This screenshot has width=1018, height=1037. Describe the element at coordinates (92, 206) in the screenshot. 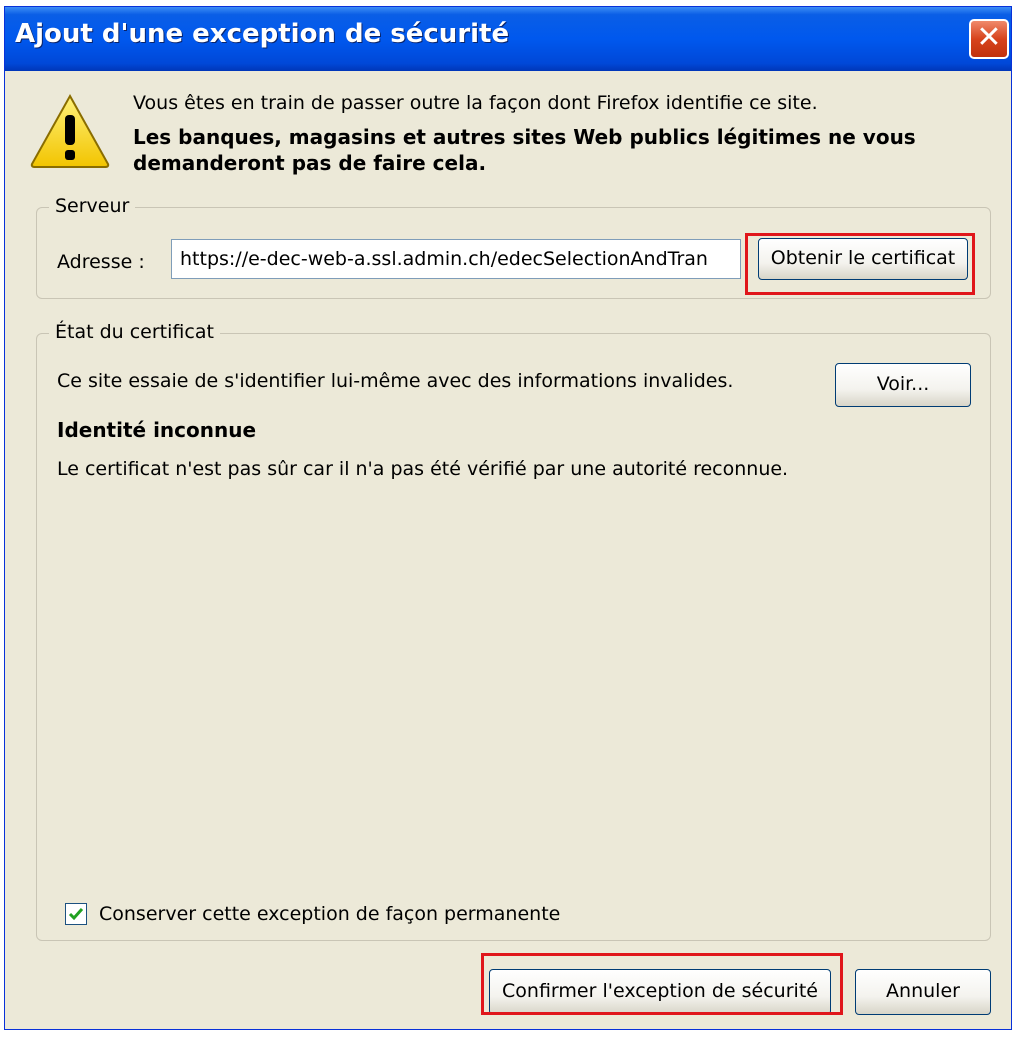

I see `server-legend: Serveur` at that location.